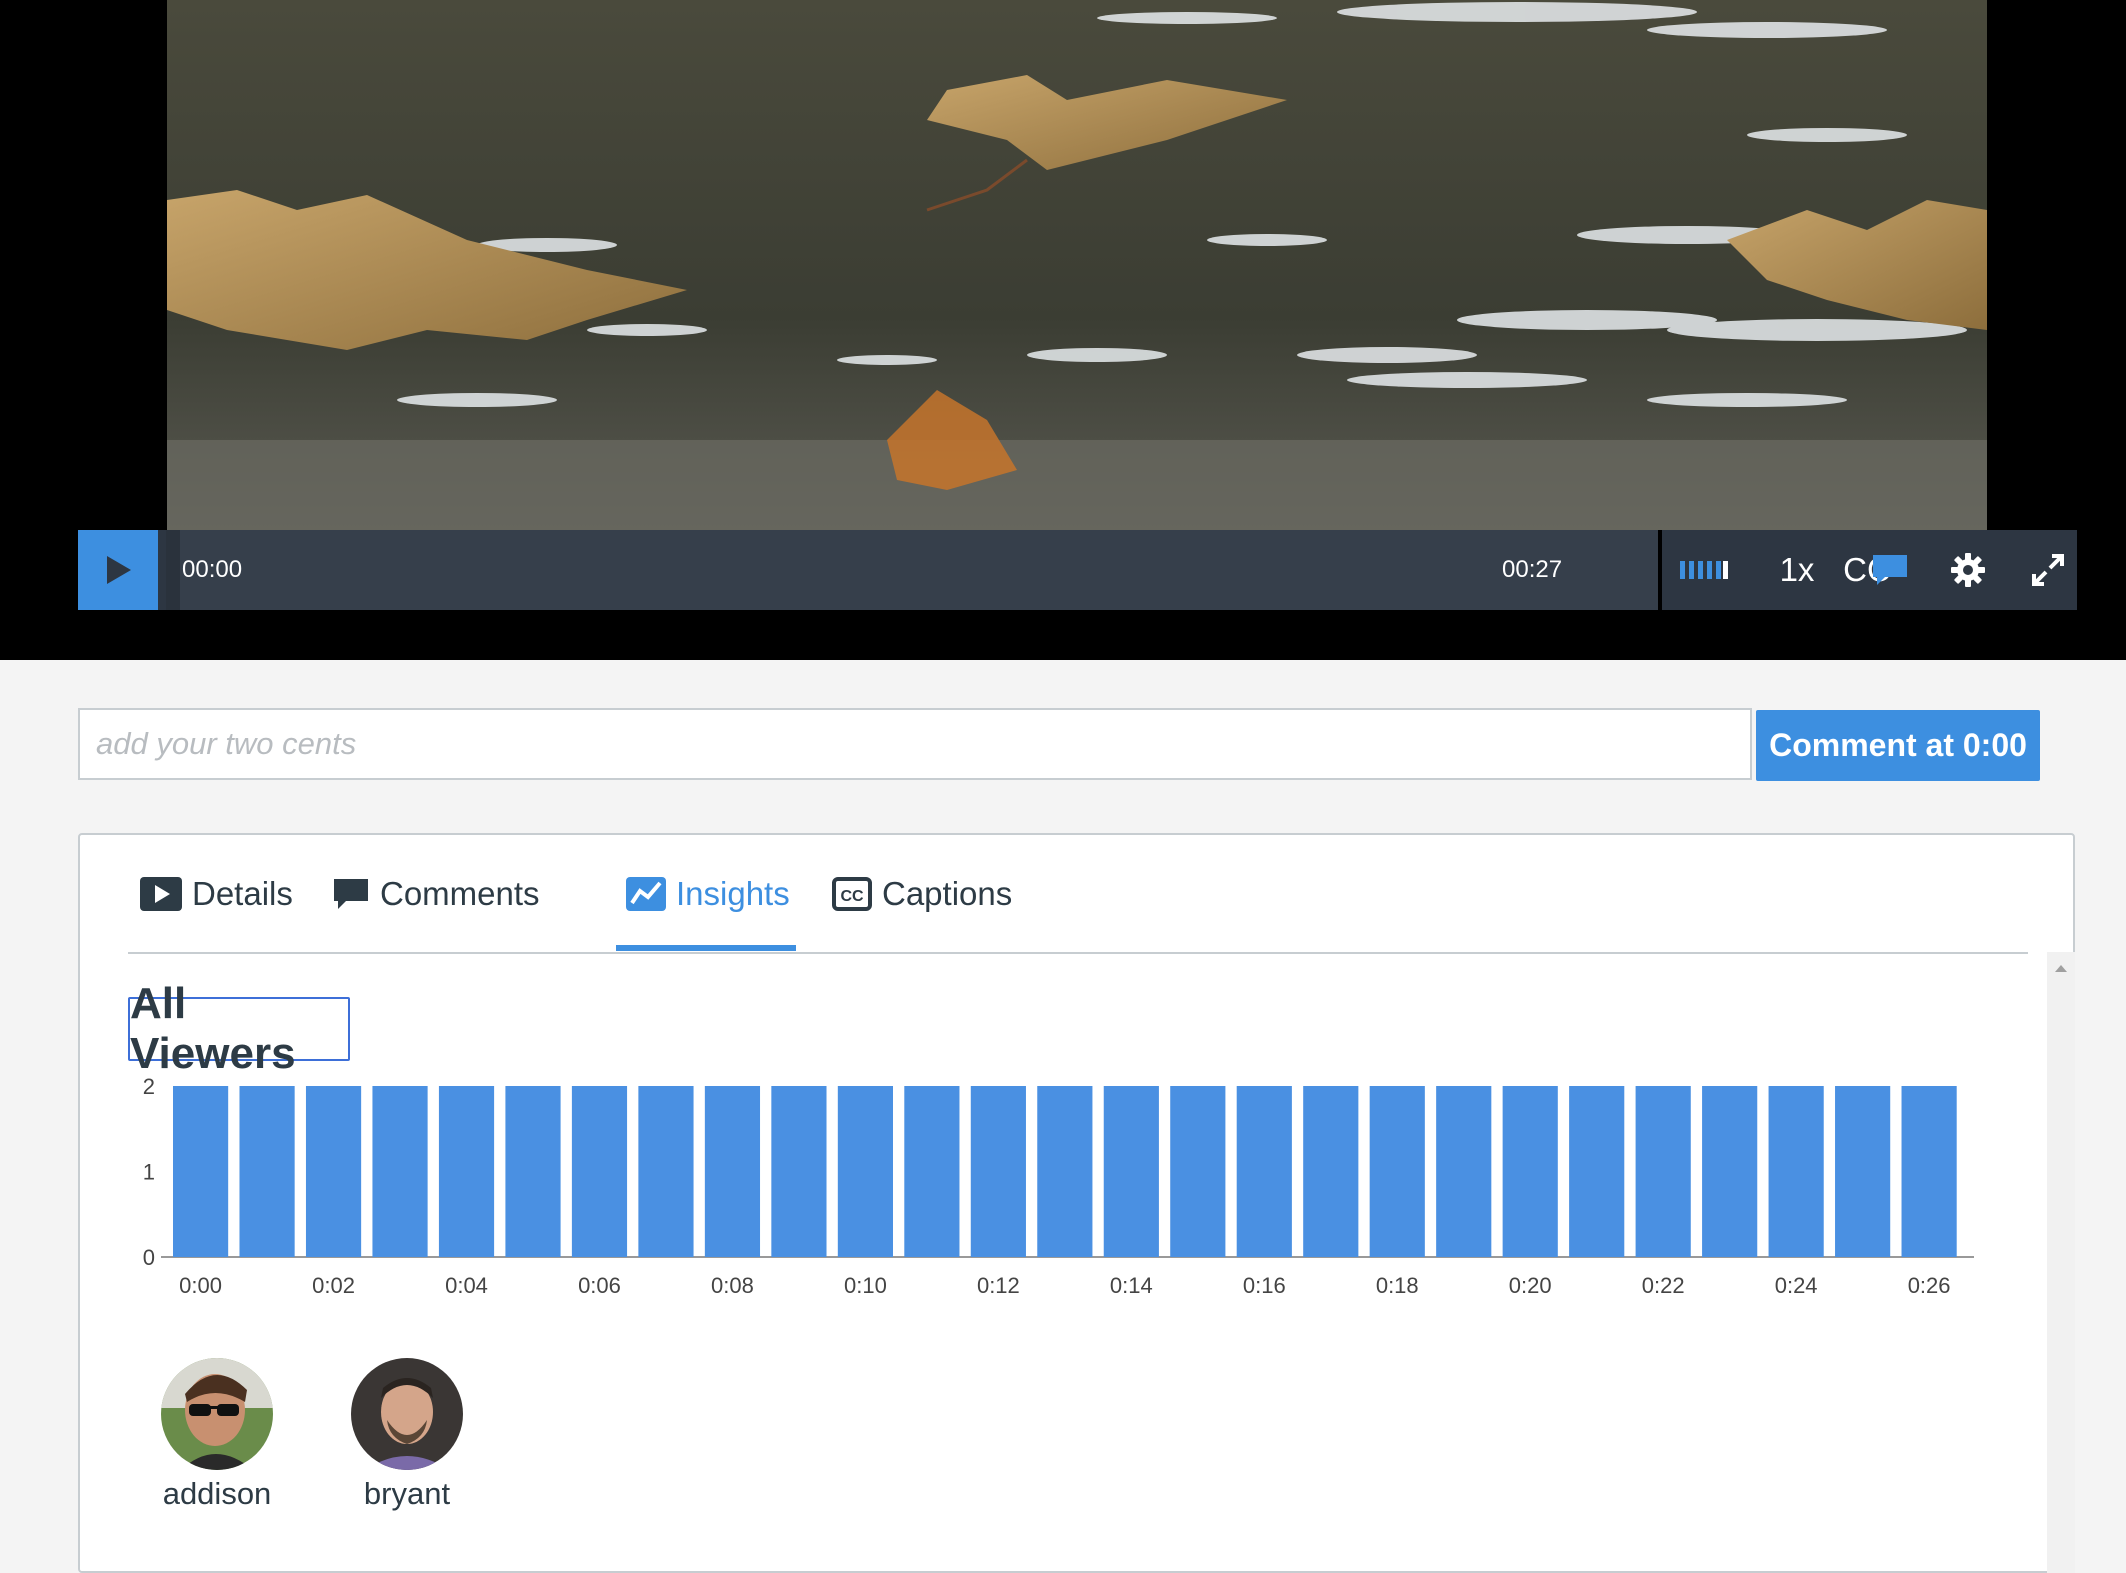  I want to click on tab-comments: Comments, so click(436, 893).